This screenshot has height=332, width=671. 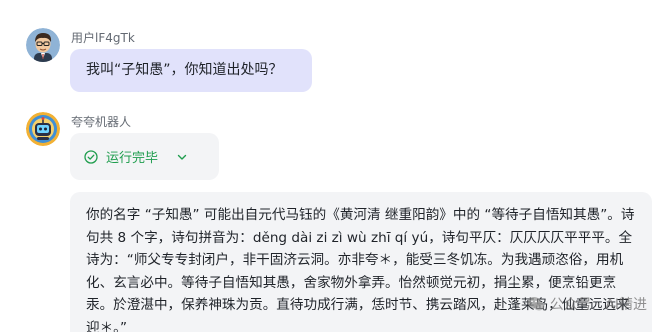 I want to click on check-circle-icon, so click(x=91, y=156).